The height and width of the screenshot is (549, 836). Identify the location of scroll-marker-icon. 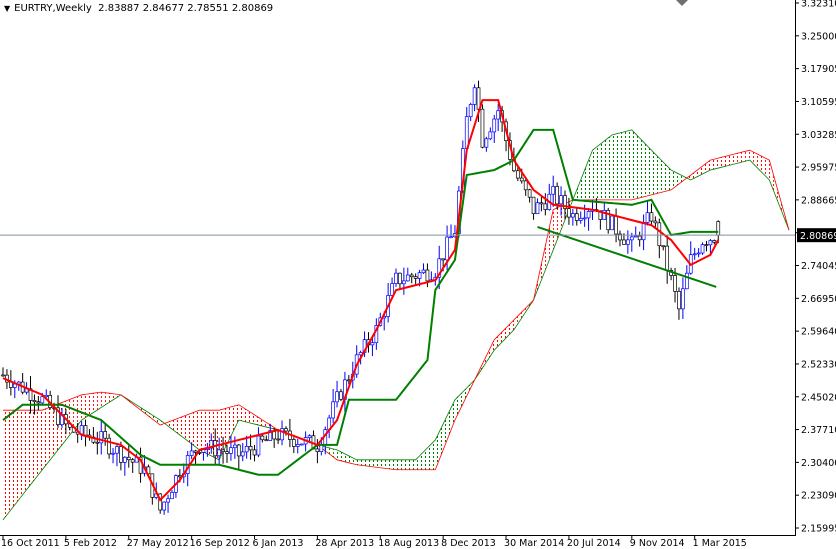
(682, 3).